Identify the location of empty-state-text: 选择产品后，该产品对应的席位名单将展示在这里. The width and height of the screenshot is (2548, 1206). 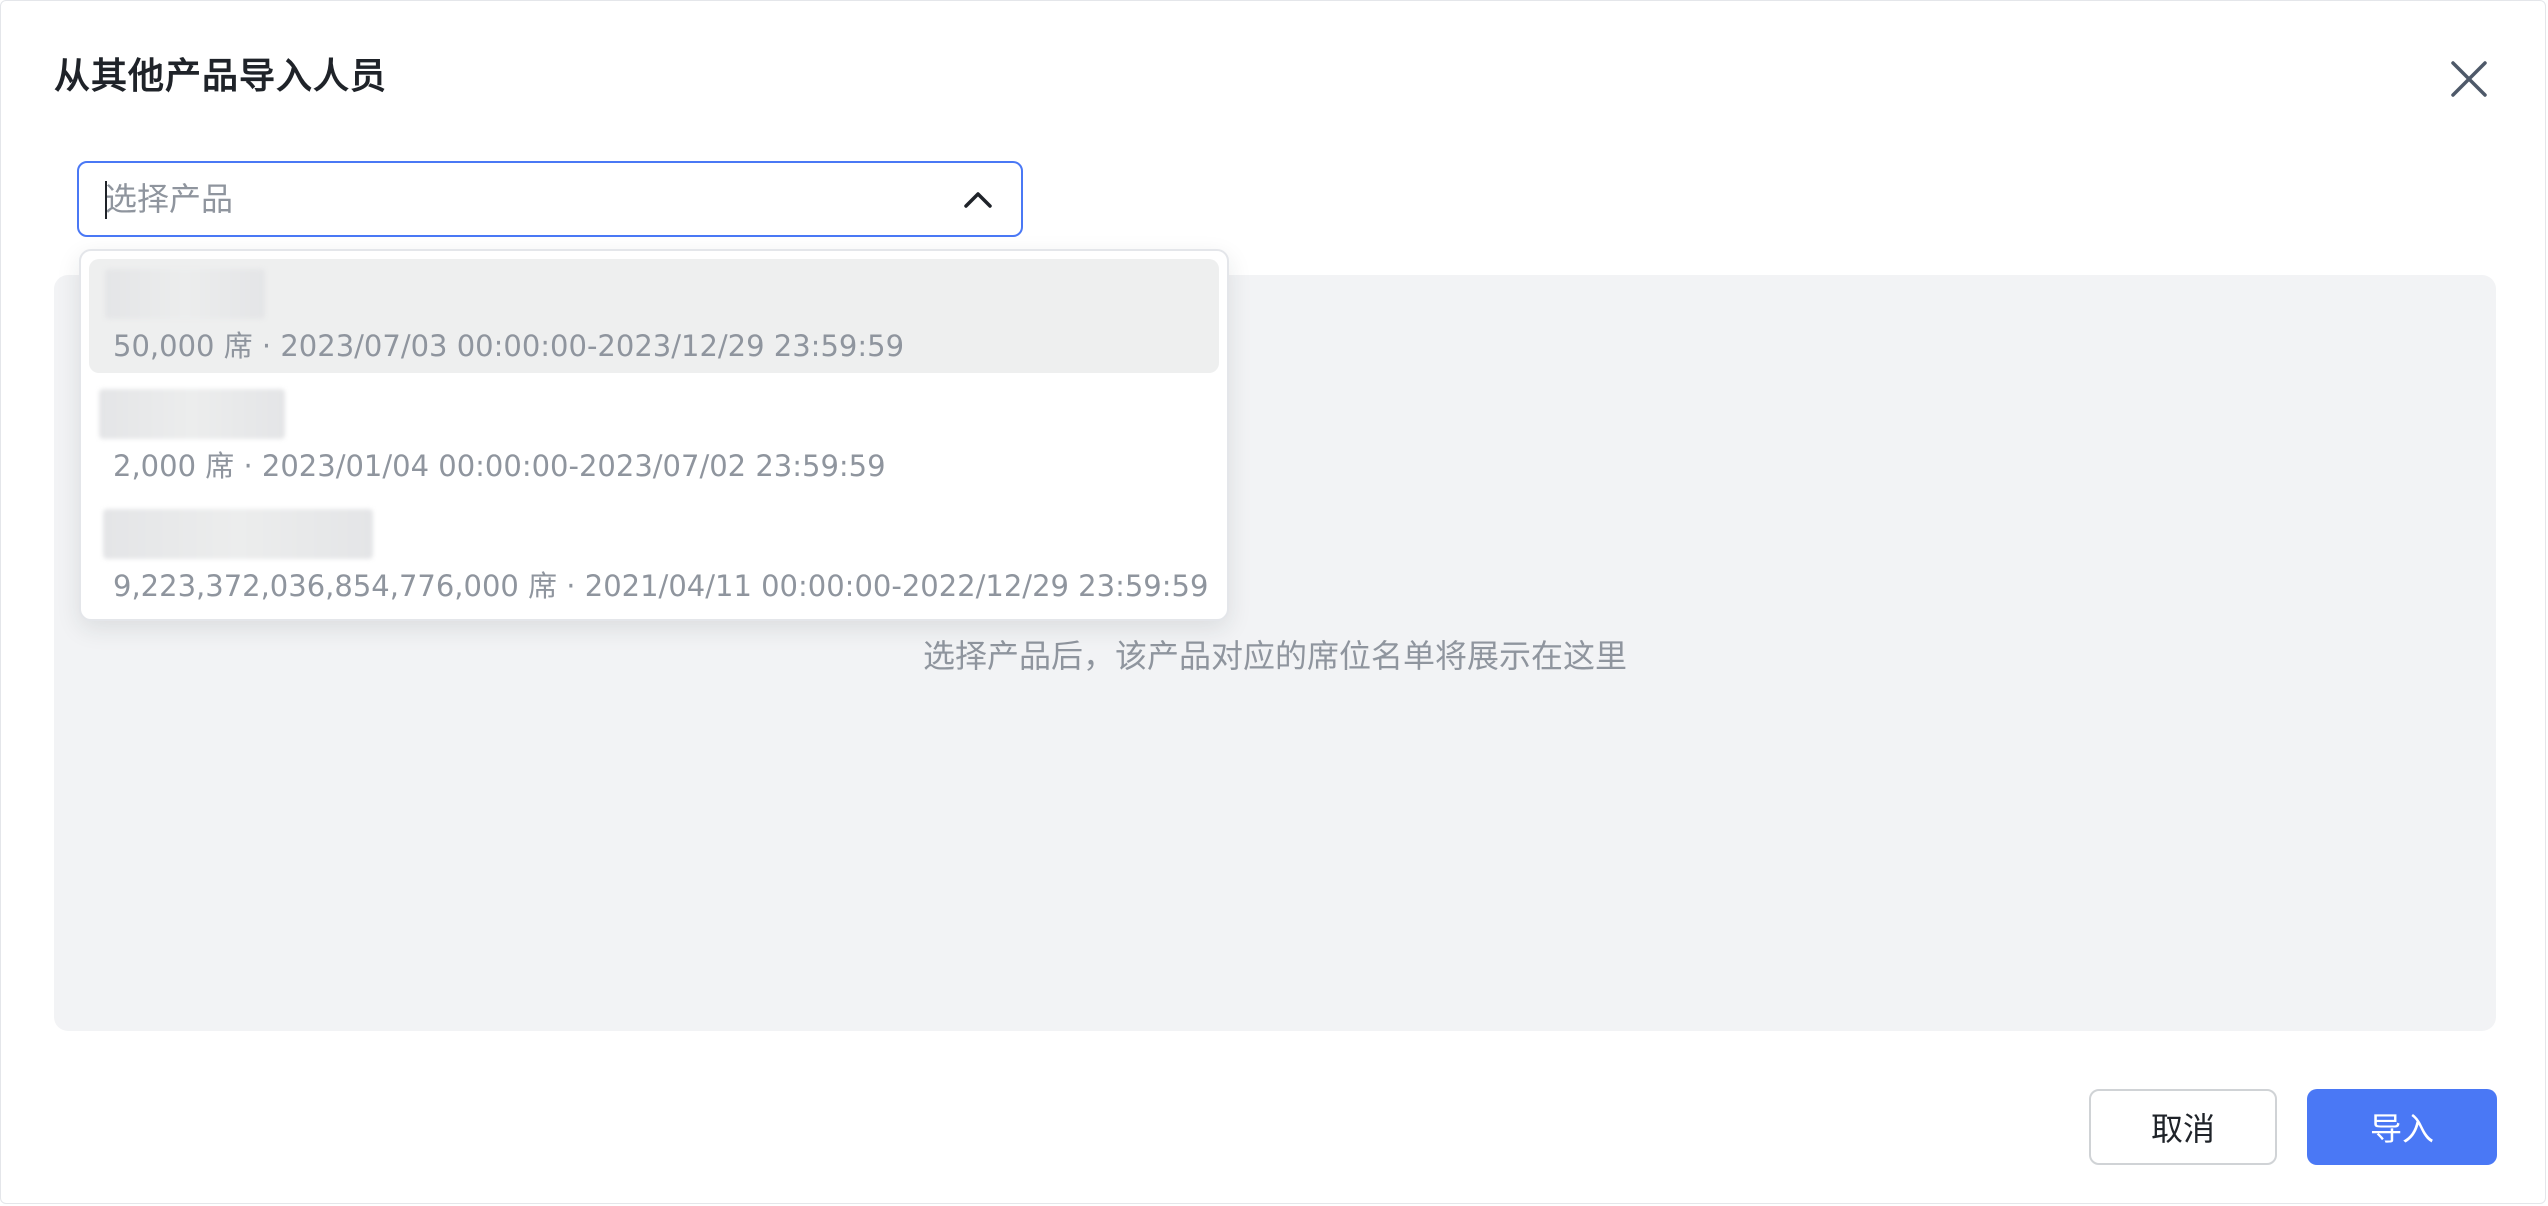
(1274, 656).